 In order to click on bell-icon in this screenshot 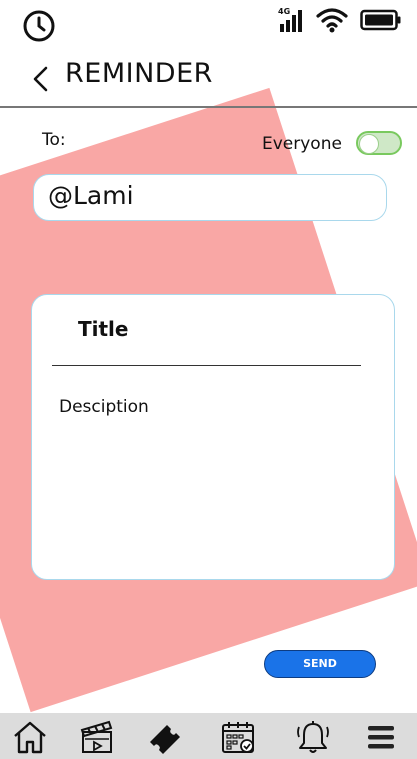, I will do `click(313, 737)`.